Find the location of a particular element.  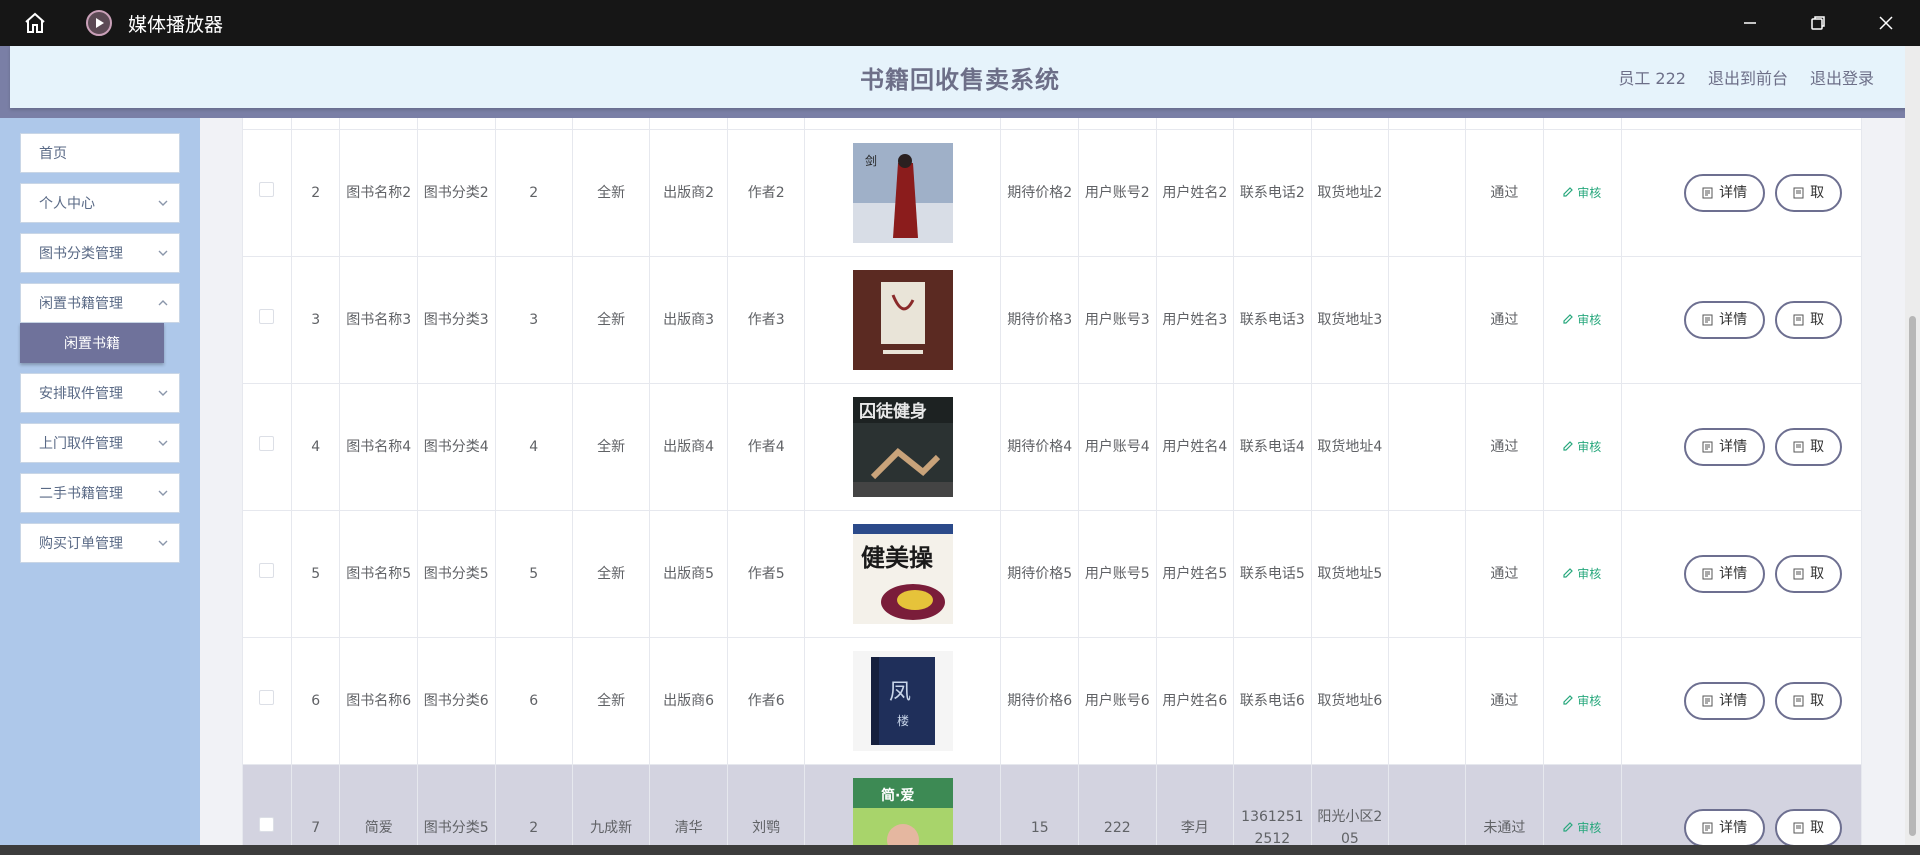

sidebar-item-home: 首页 is located at coordinates (100, 153).